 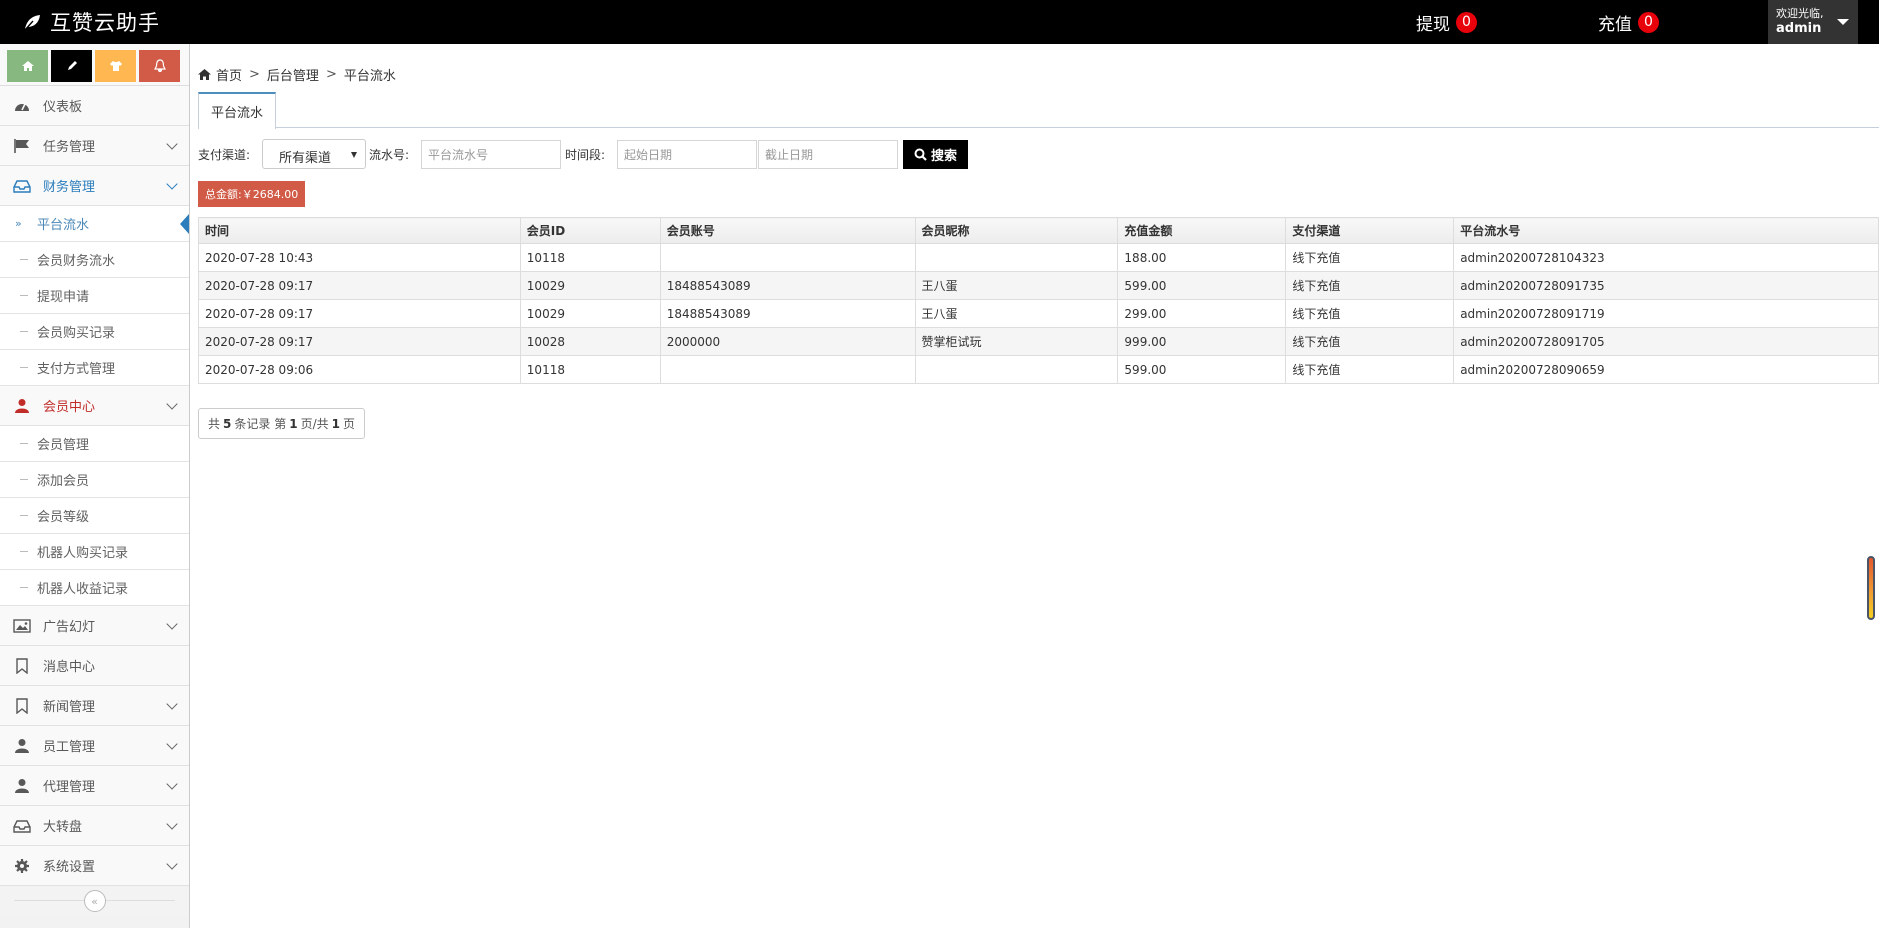 What do you see at coordinates (1370, 230) in the screenshot?
I see `column-header: 支付渠道` at bounding box center [1370, 230].